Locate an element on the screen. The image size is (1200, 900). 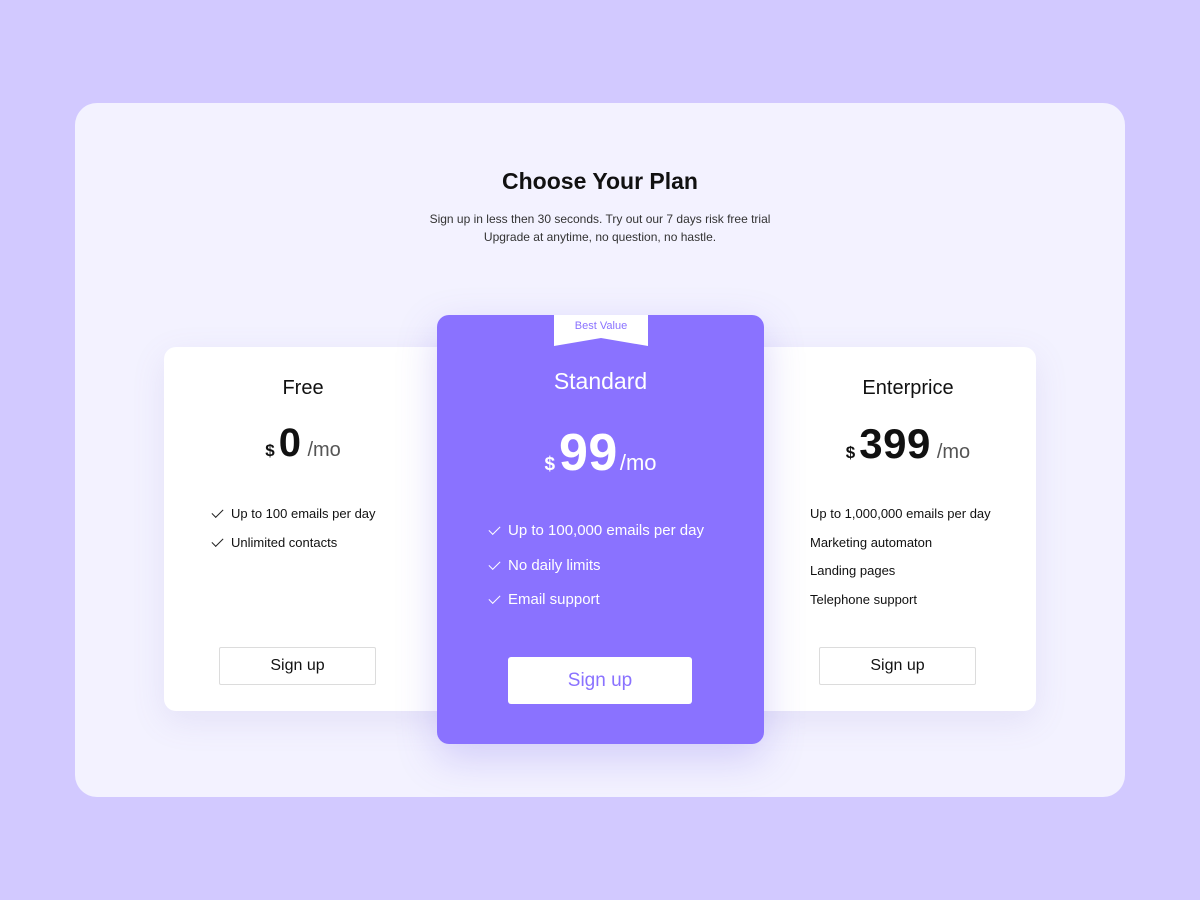
standard-signup-button: Sign up is located at coordinates (600, 680).